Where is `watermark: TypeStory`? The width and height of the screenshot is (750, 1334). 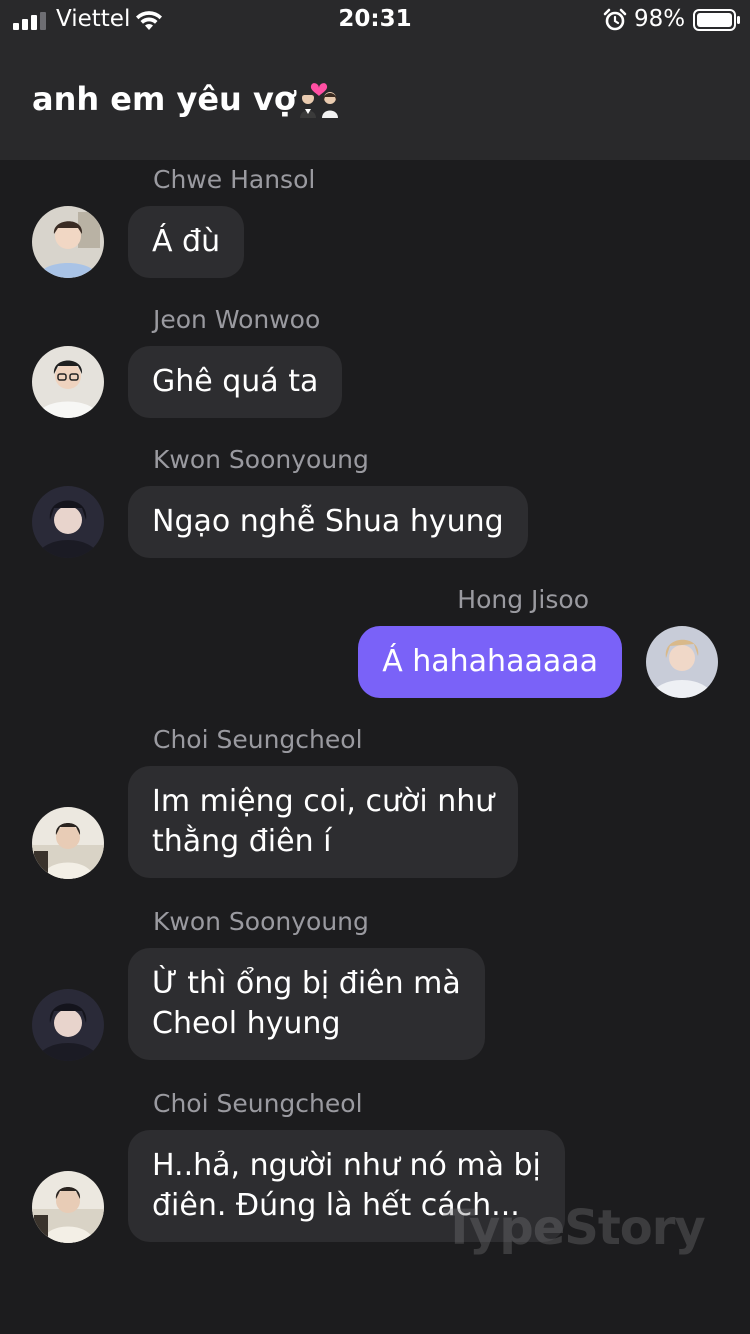
watermark: TypeStory is located at coordinates (574, 1228).